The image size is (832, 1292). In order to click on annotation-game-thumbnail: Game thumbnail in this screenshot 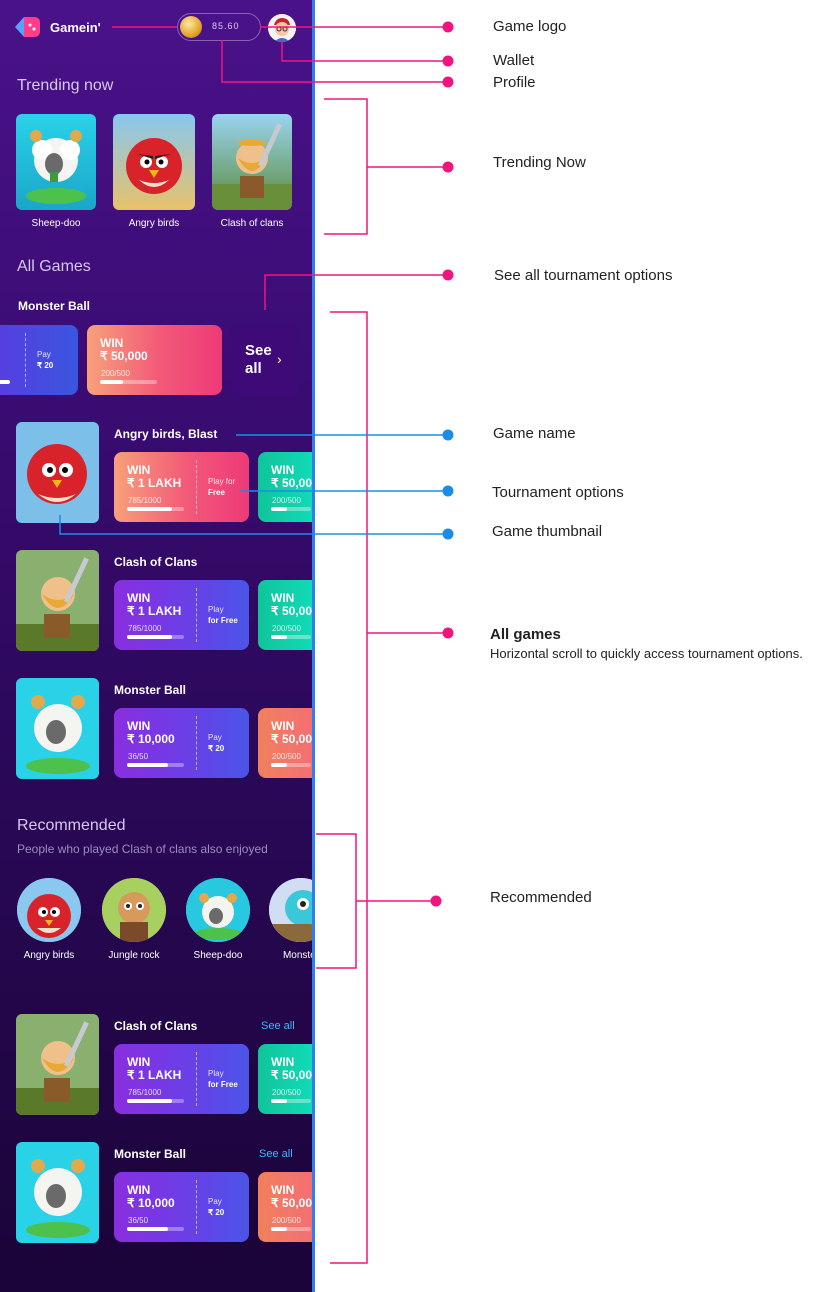, I will do `click(547, 531)`.